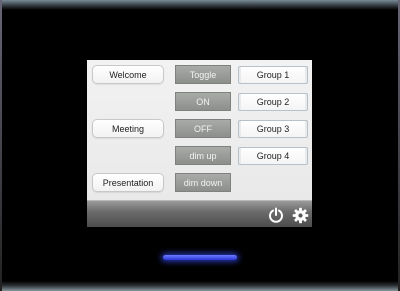  Describe the element at coordinates (199, 213) in the screenshot. I see `bottom-toolbar` at that location.